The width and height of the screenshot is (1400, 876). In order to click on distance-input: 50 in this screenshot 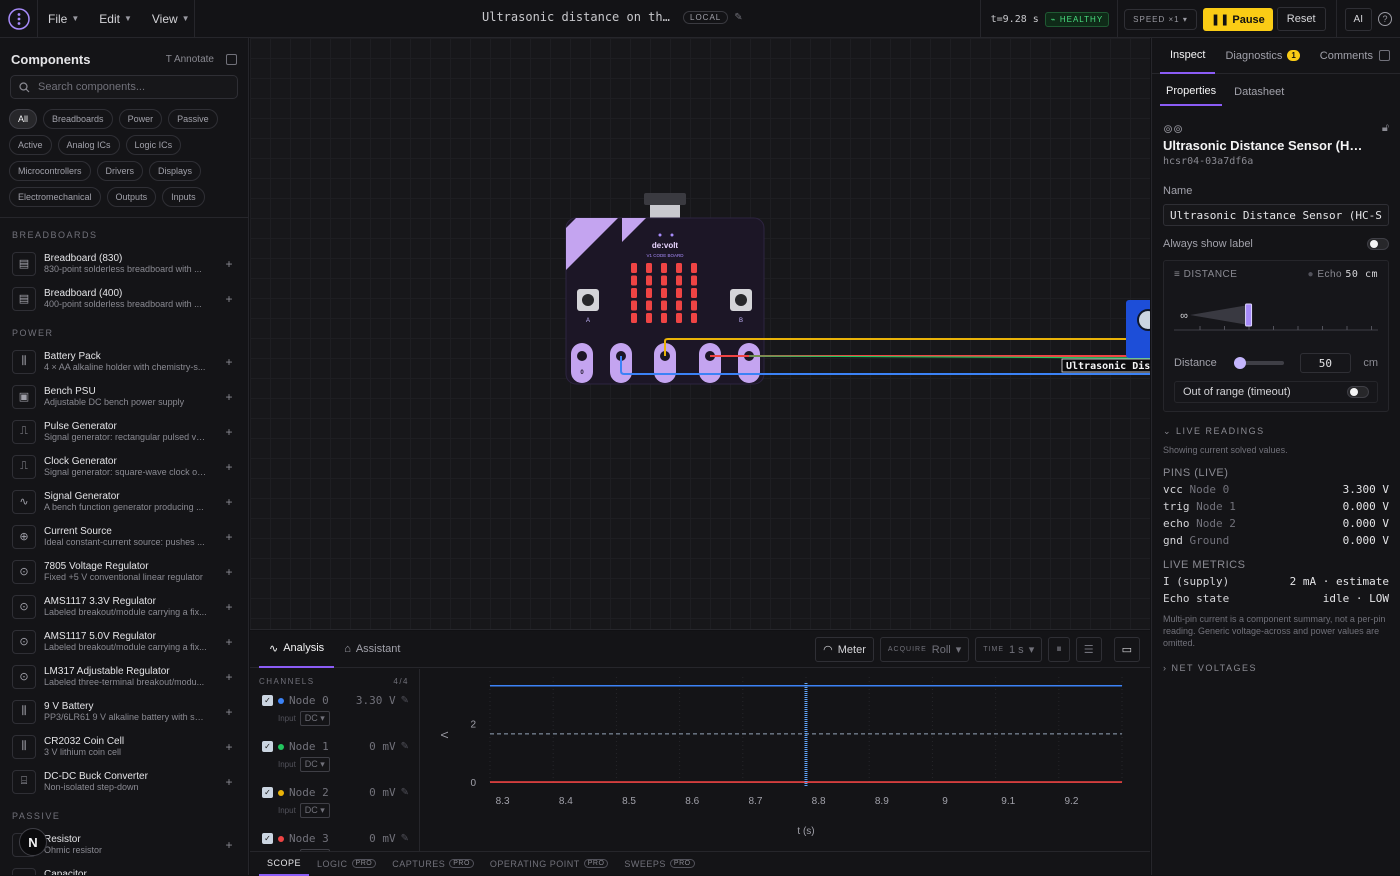, I will do `click(1325, 363)`.